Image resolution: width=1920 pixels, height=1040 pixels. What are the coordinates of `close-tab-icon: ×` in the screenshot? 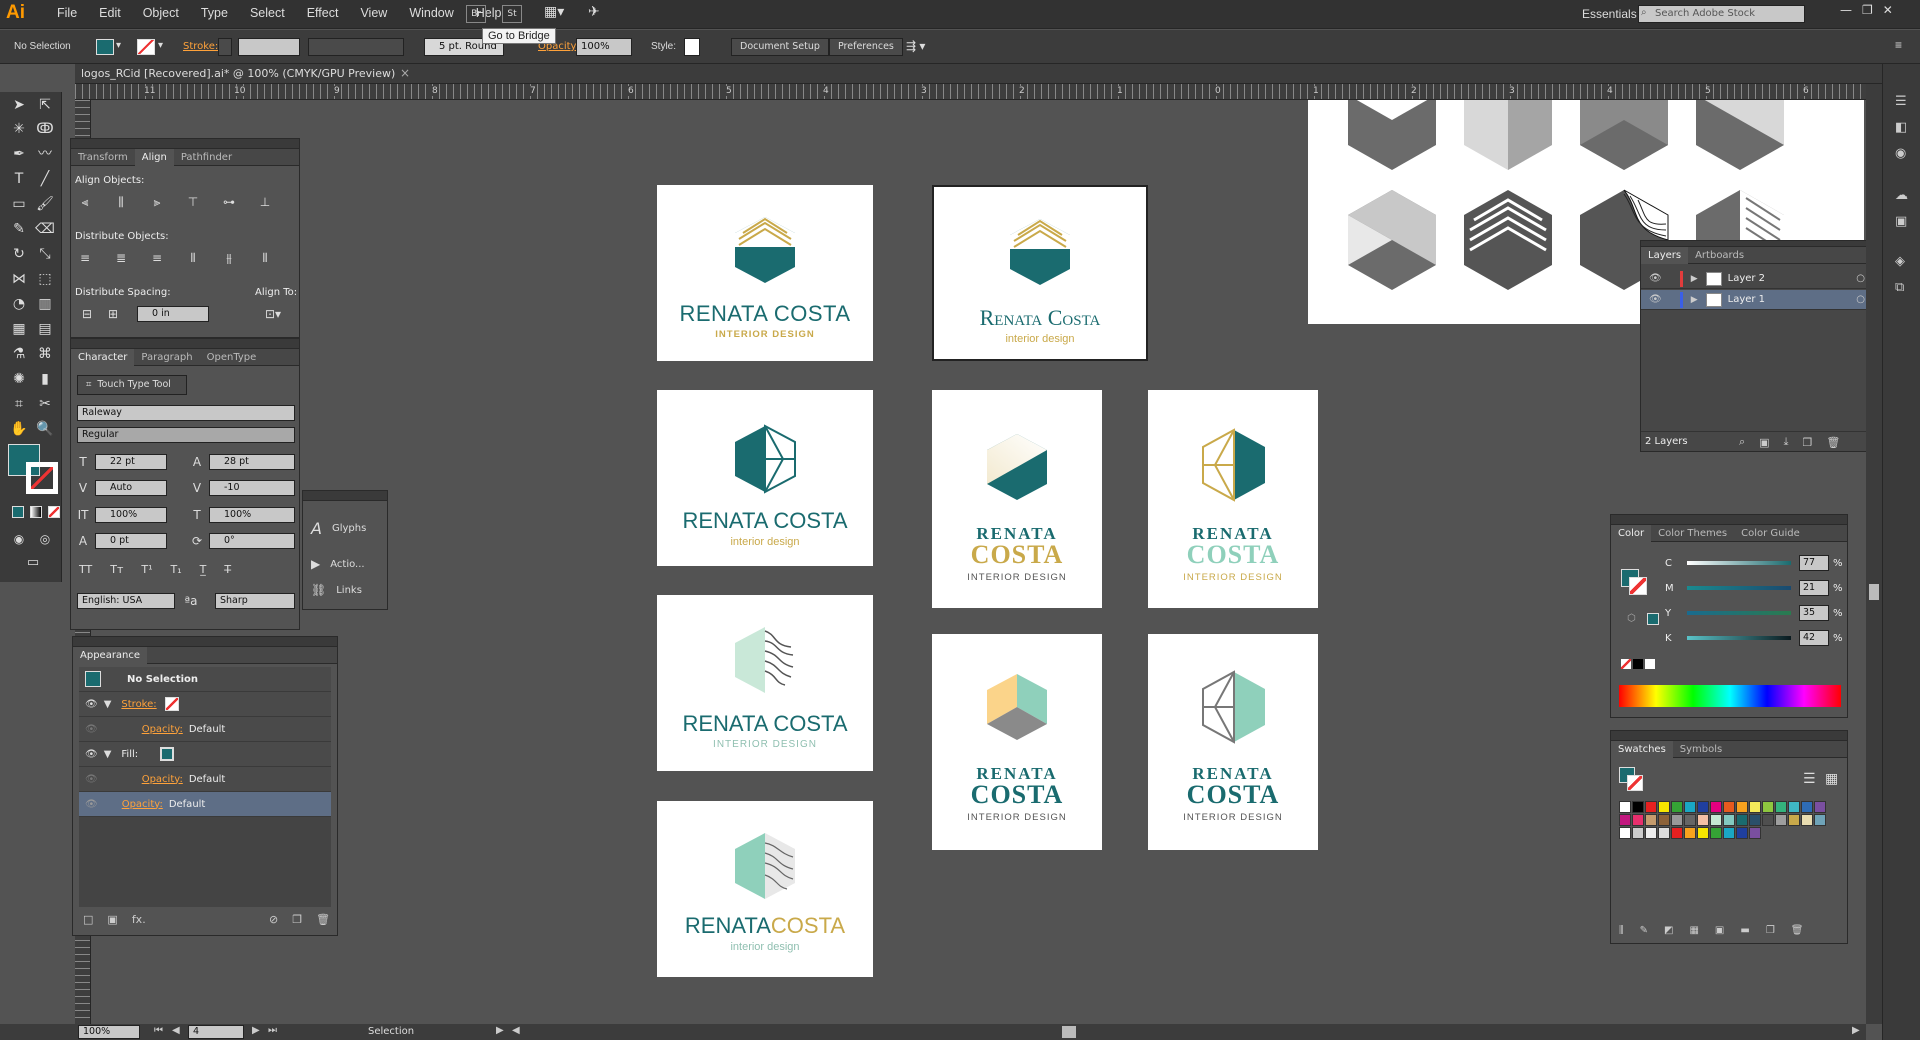 It's located at (405, 73).